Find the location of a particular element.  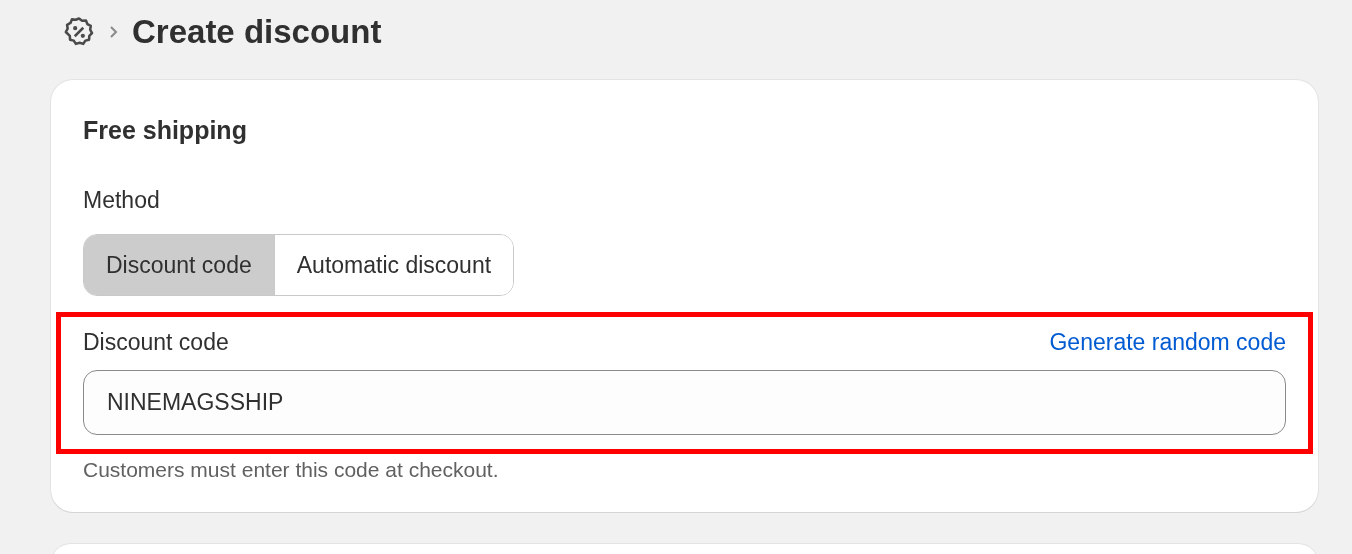

generate-code-link: Generate random code is located at coordinates (1167, 342).